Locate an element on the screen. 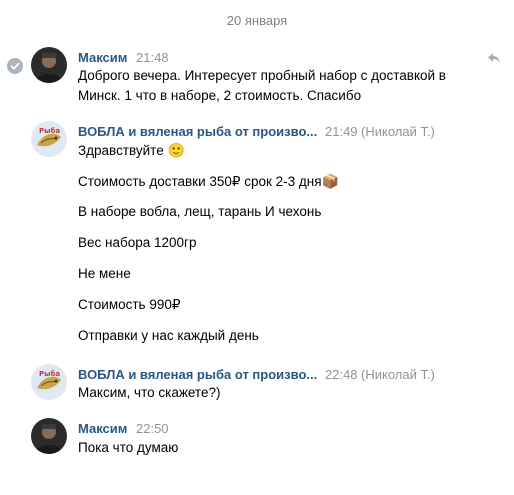 The image size is (514, 495). message-time: 21:48 is located at coordinates (152, 57).